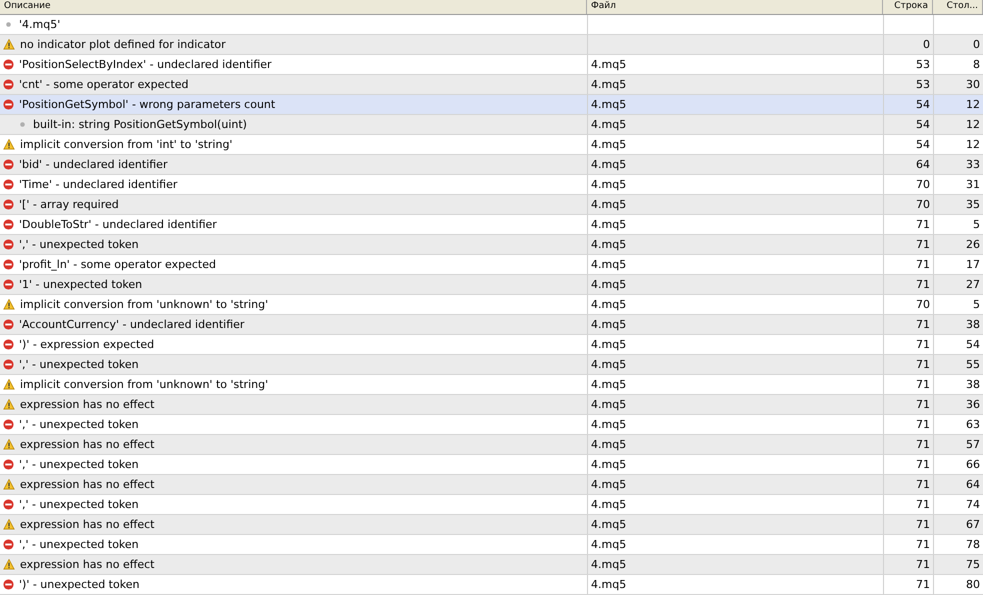  I want to click on table-row: 'DoubleToStr' - undeclared identifier 4.mq5 71 5, so click(491, 225).